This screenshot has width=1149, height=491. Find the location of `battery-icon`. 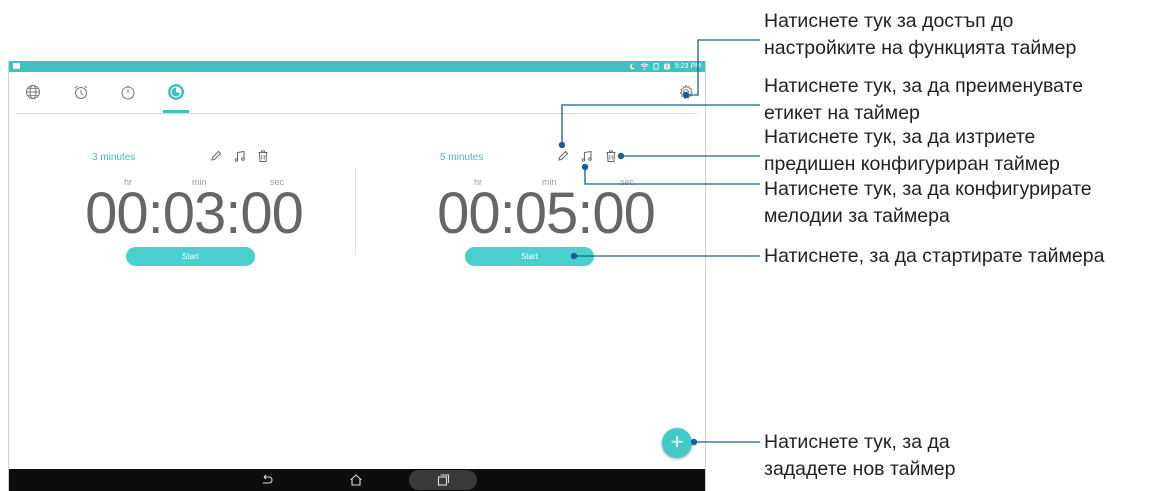

battery-icon is located at coordinates (667, 66).